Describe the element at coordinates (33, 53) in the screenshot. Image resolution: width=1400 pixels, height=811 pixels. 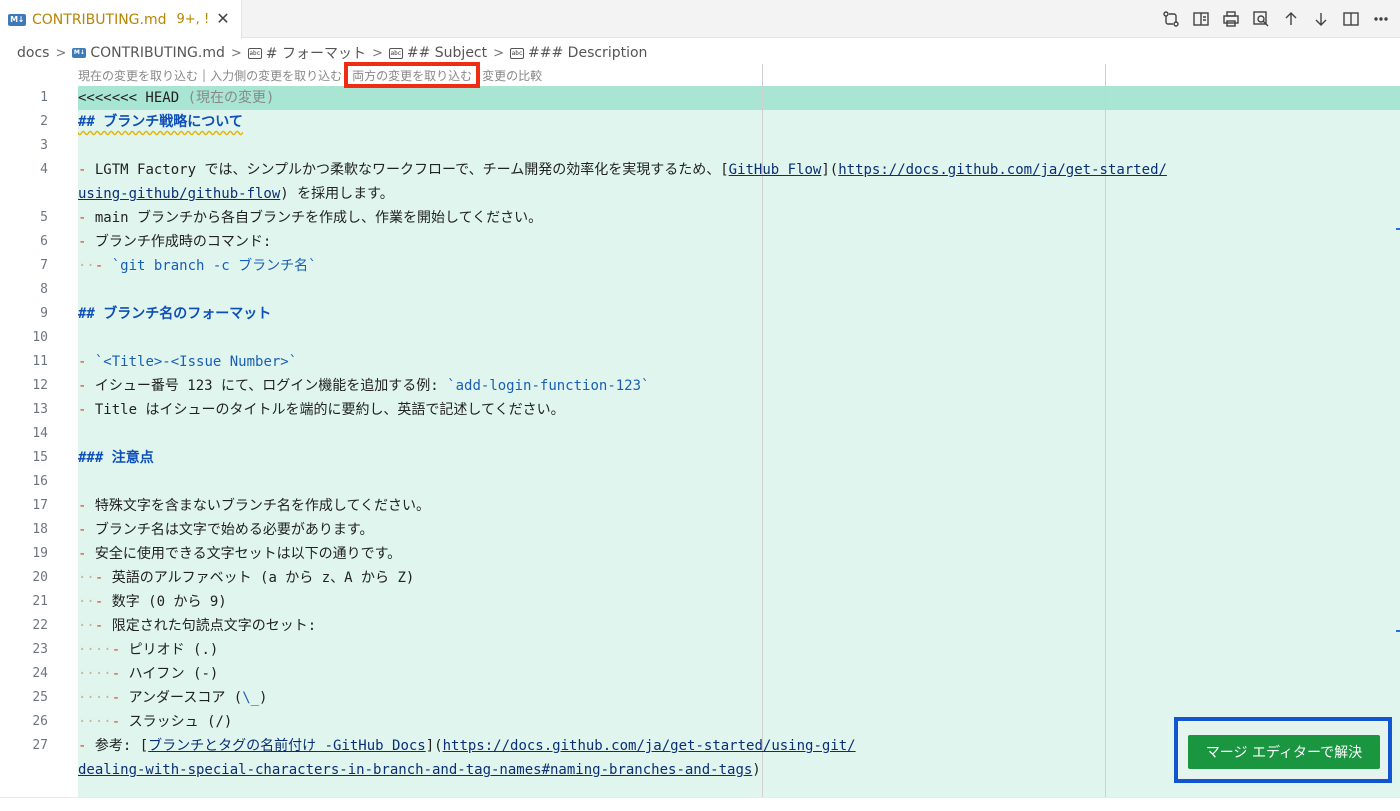
I see `breadcrumb-folder: docs` at that location.